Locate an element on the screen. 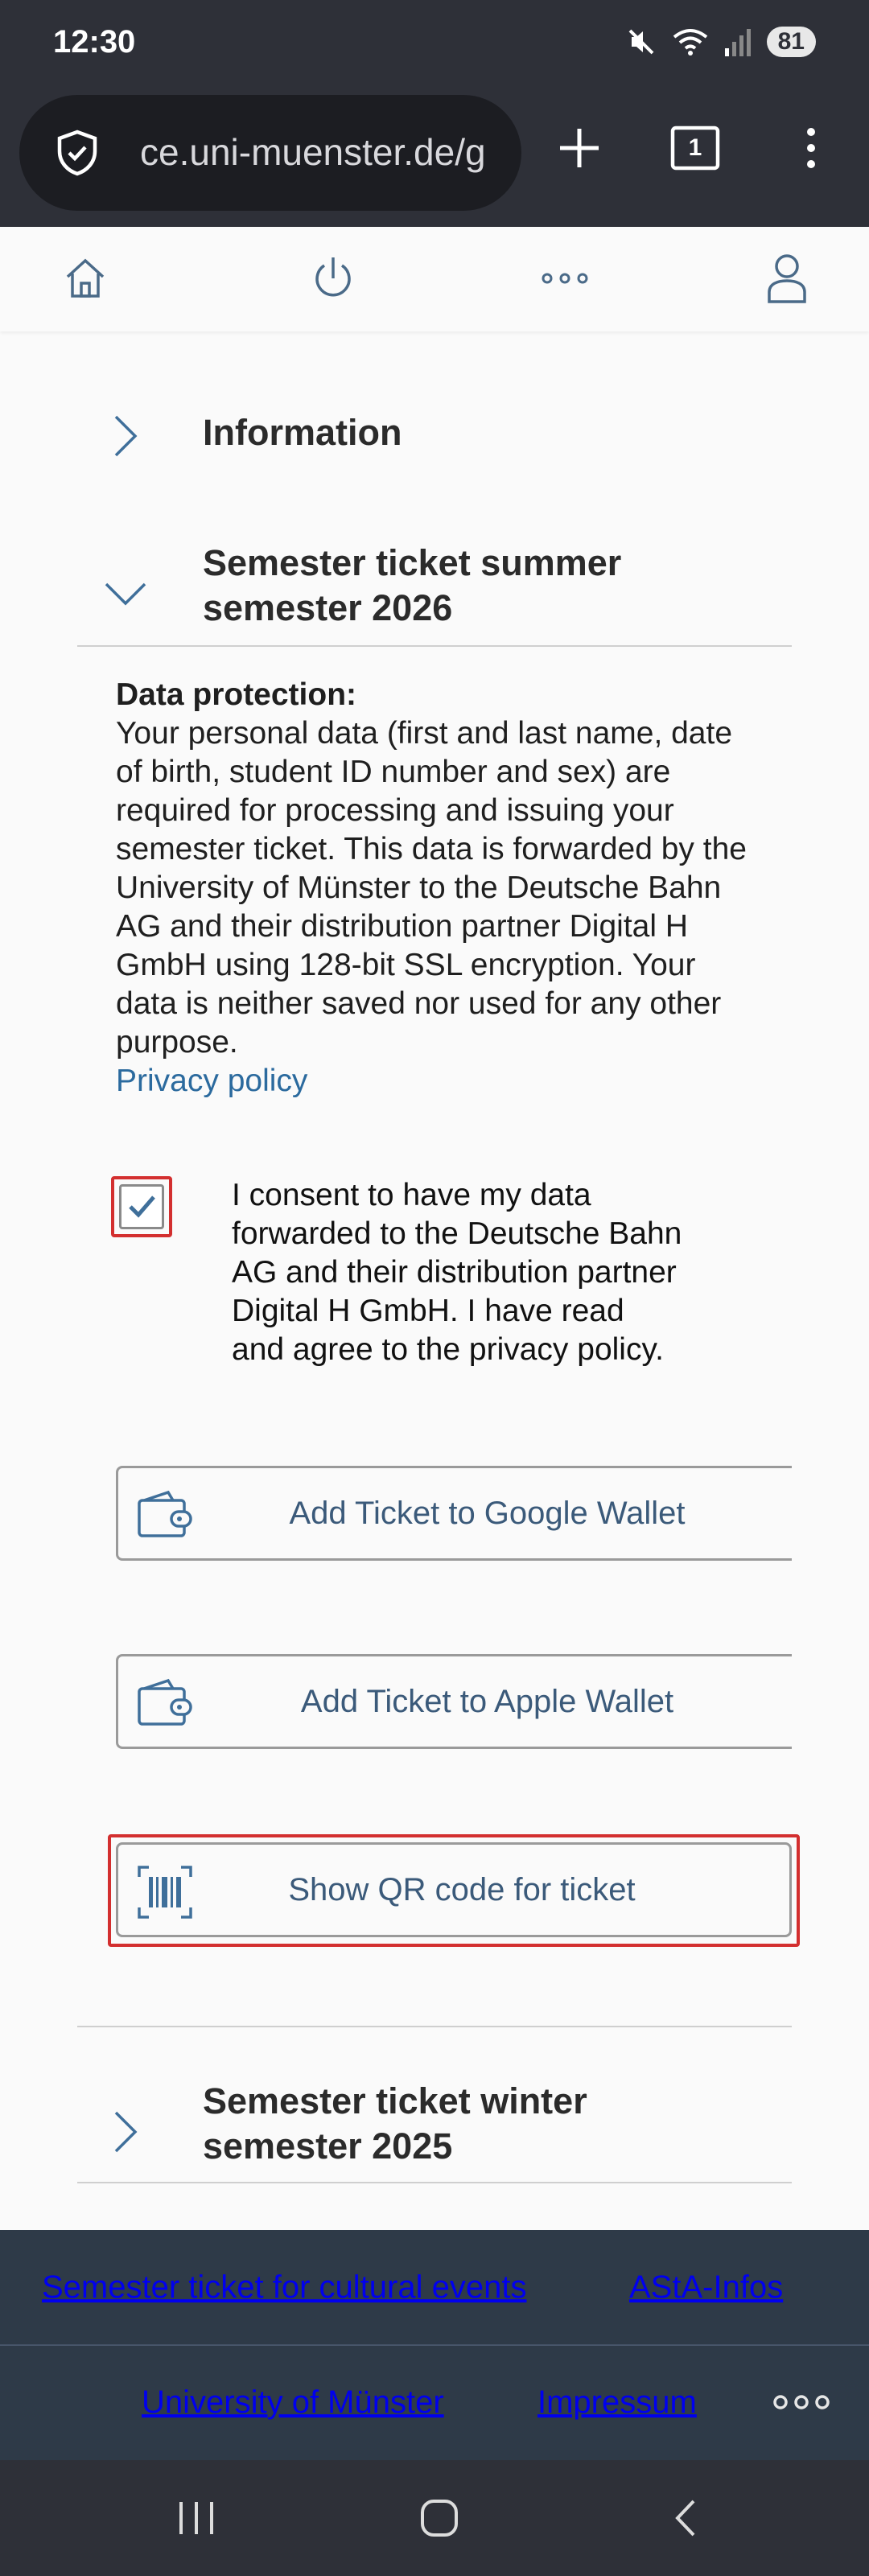 The width and height of the screenshot is (869, 2576). accordion-winter-semester: Semester ticket winter semester 2025 is located at coordinates (434, 2130).